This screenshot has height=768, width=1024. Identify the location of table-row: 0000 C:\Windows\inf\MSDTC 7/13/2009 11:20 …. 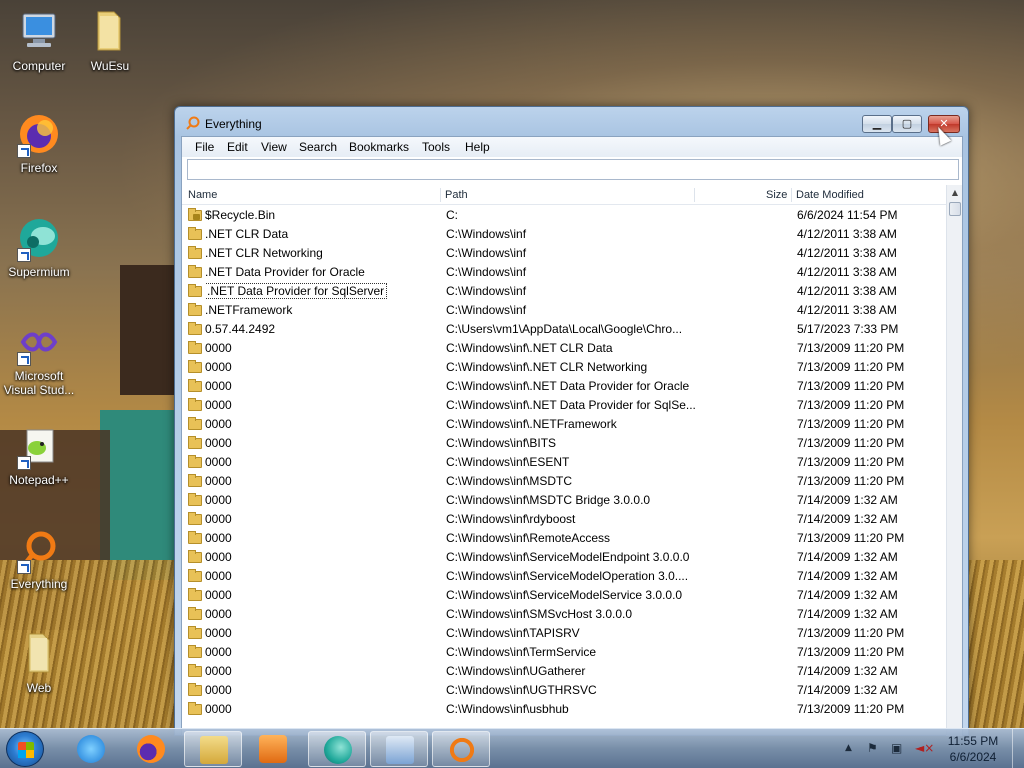
(564, 481).